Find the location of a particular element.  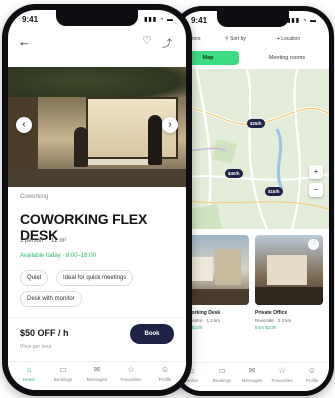

top-navigation: ← ♡ ⤴ is located at coordinates (97, 42).